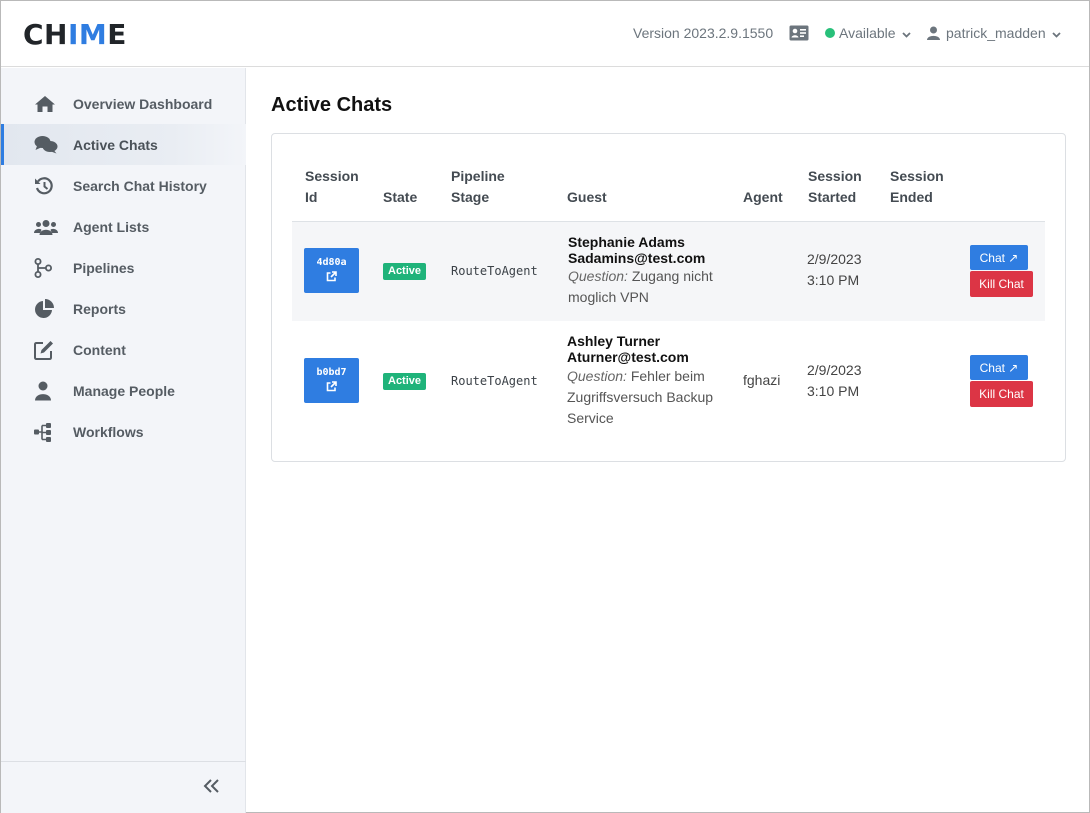  I want to click on guest-question: Question: Zugang nicht moglich VPN, so click(653, 287).